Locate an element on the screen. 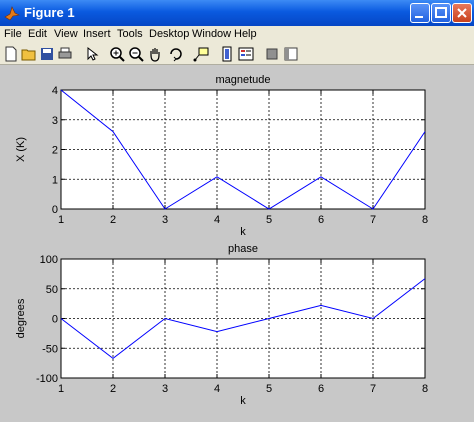 The image size is (474, 422). plot2-xtick-label: 6 is located at coordinates (321, 389).